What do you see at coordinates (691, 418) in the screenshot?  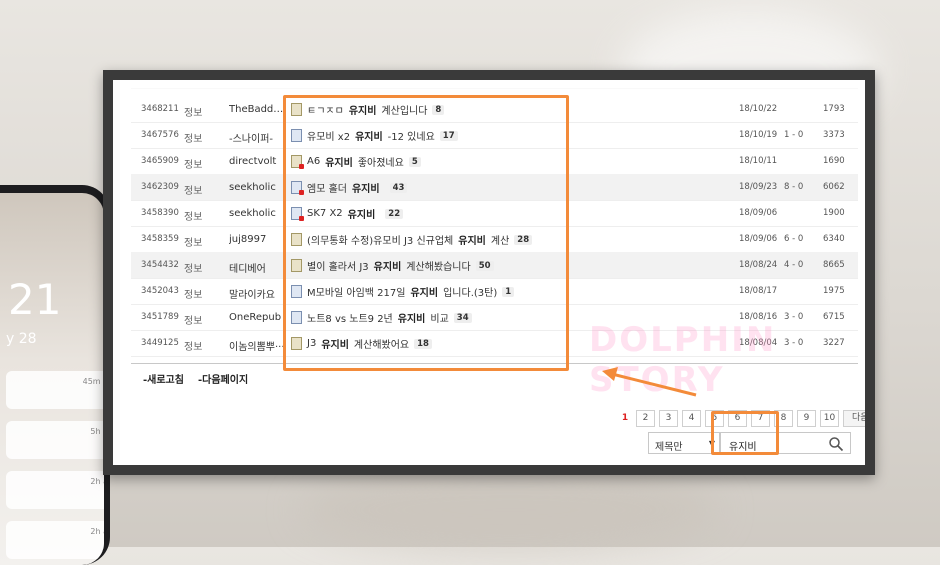 I see `page-link: 4` at bounding box center [691, 418].